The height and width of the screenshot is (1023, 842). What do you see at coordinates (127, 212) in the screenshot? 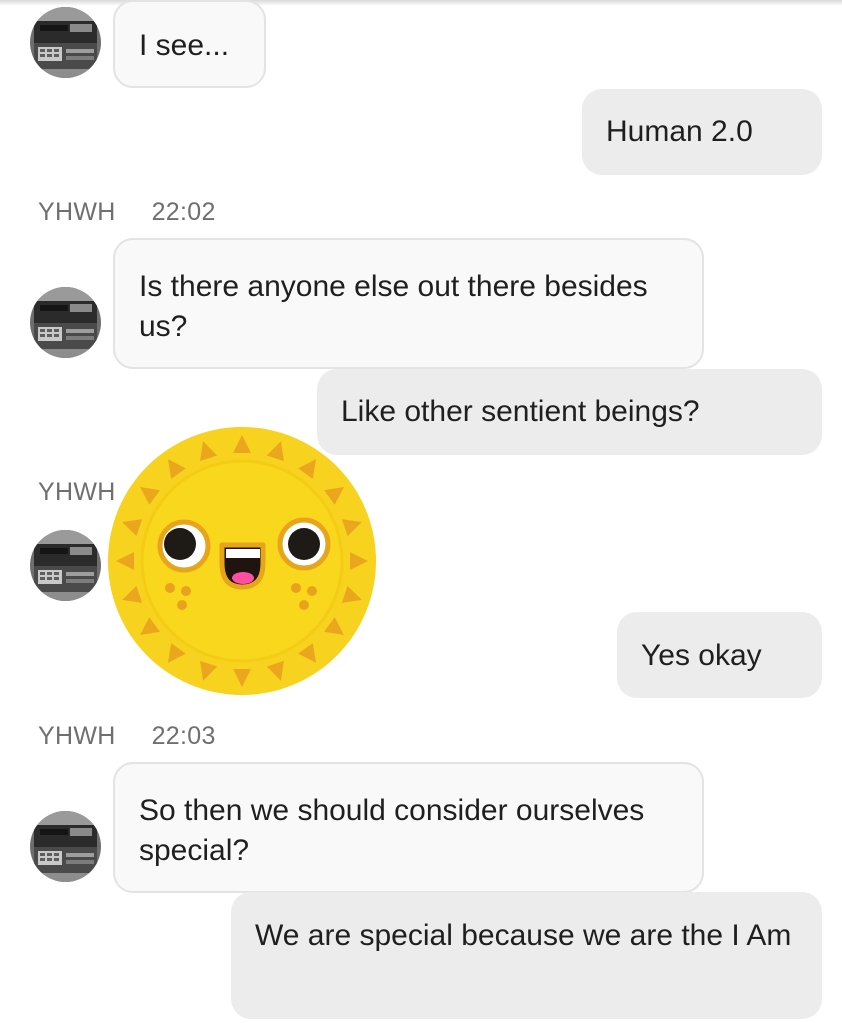
I see `message-meta: YHWH 22:02` at bounding box center [127, 212].